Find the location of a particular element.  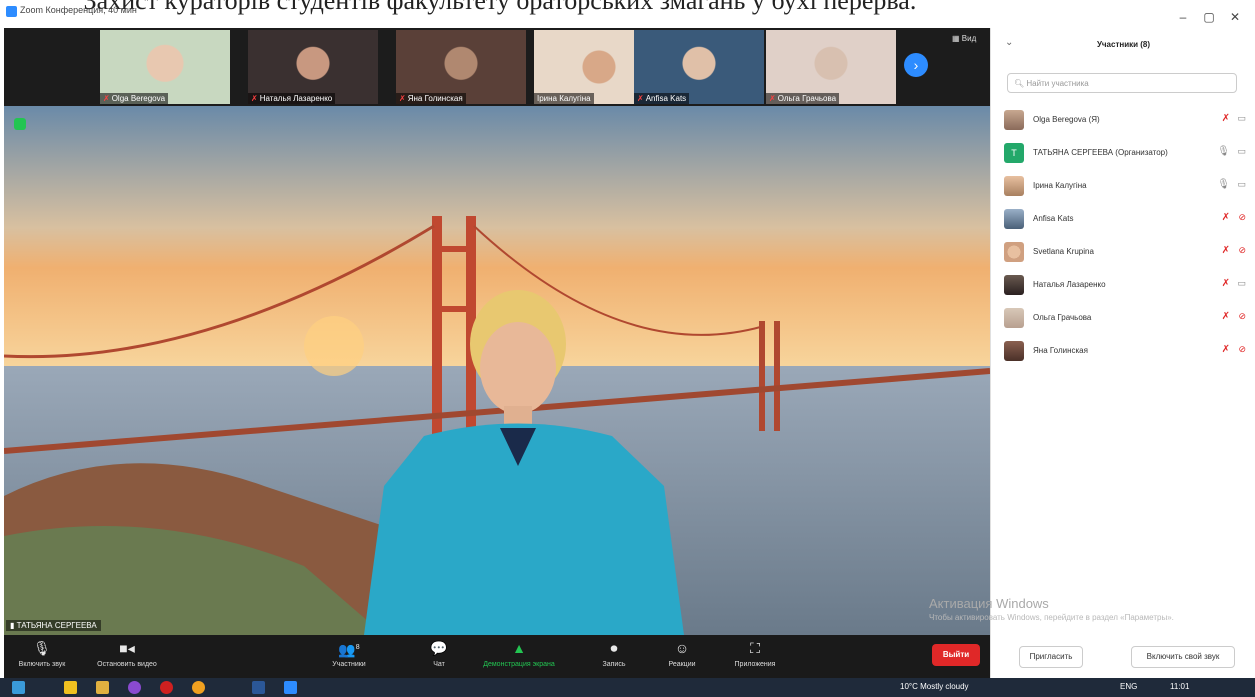

start-icon is located at coordinates (18, 687).